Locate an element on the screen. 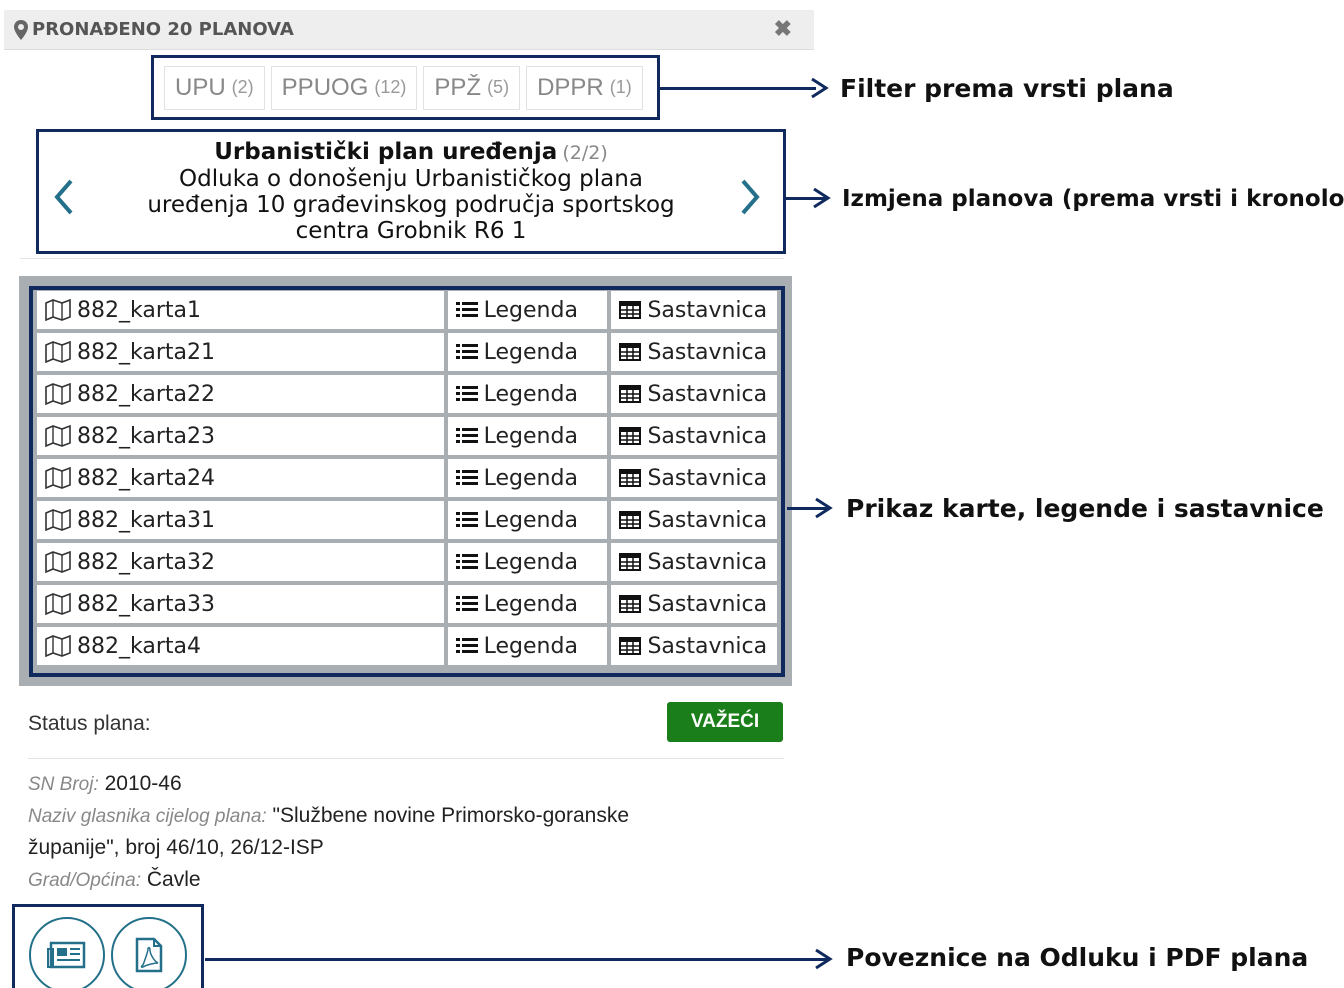 The image size is (1344, 988). filter-label: UPU is located at coordinates (200, 87).